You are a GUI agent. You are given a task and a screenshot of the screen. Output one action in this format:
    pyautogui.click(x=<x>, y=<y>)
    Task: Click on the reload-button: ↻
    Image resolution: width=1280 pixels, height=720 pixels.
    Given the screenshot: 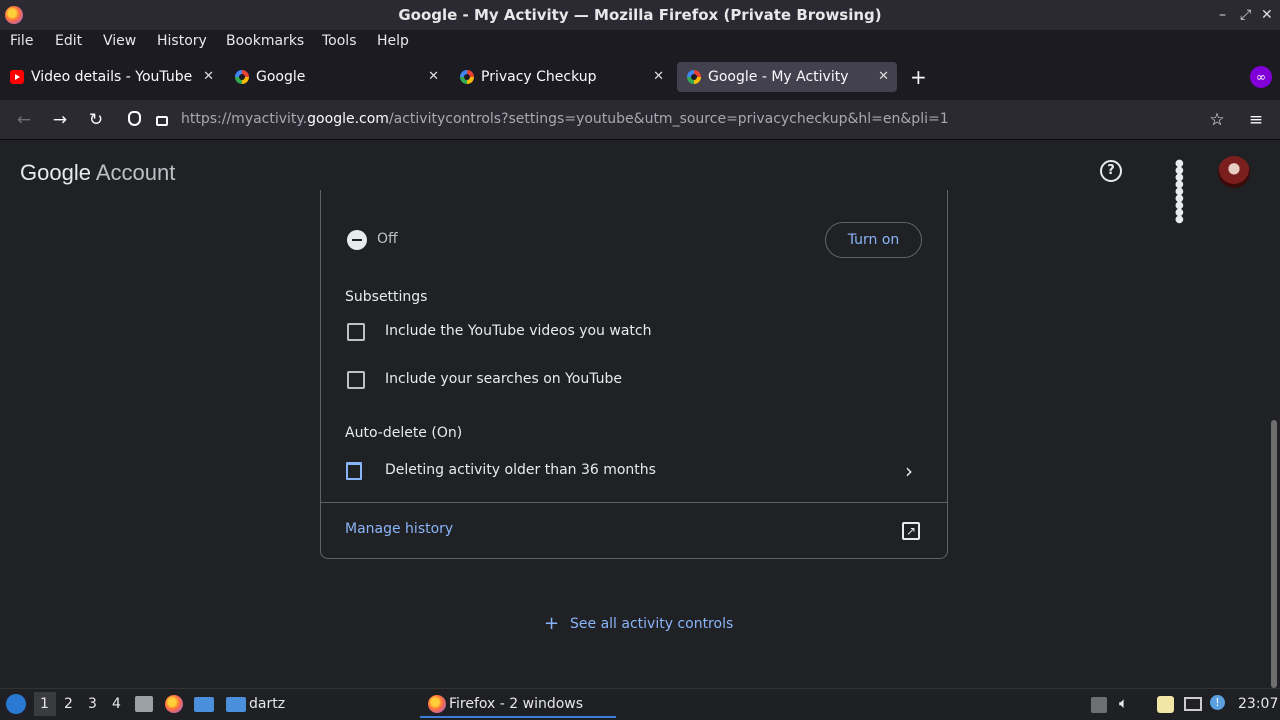 What is the action you would take?
    pyautogui.click(x=96, y=120)
    